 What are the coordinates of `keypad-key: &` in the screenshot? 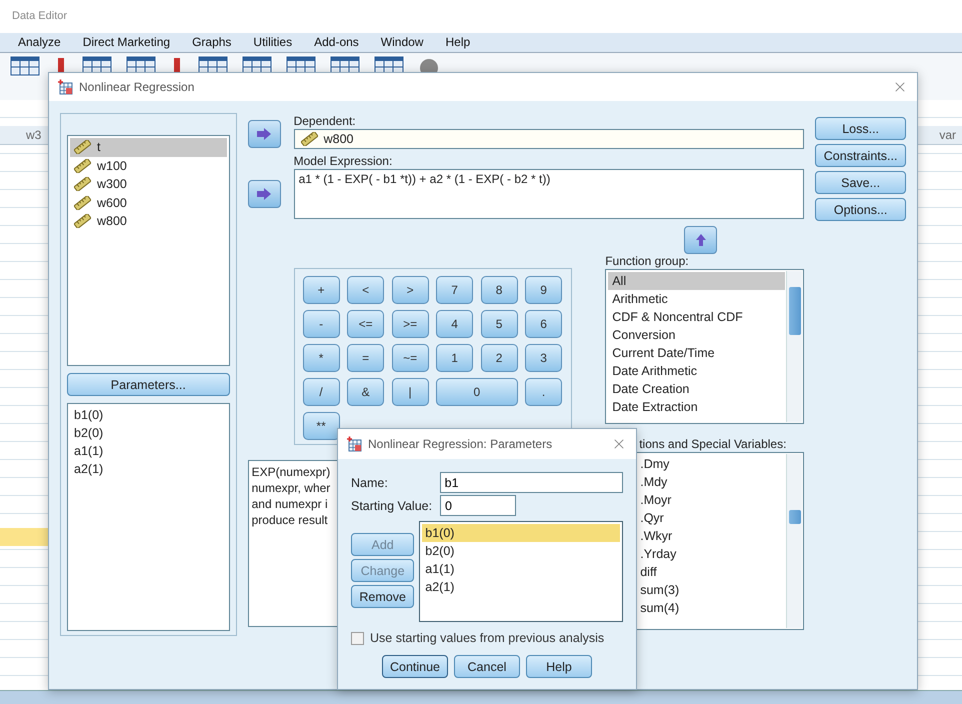 It's located at (365, 392).